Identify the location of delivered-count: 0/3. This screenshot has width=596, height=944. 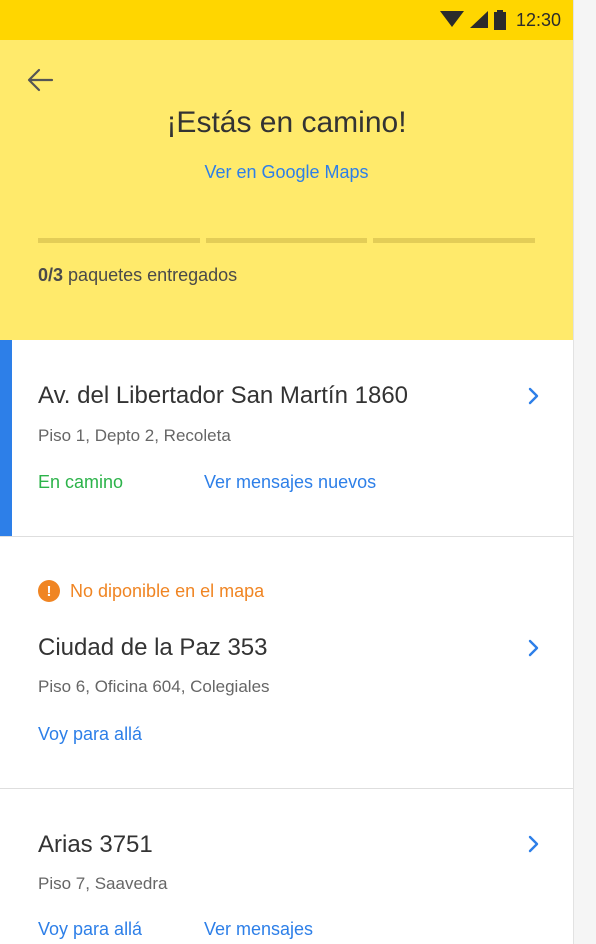
(51, 275).